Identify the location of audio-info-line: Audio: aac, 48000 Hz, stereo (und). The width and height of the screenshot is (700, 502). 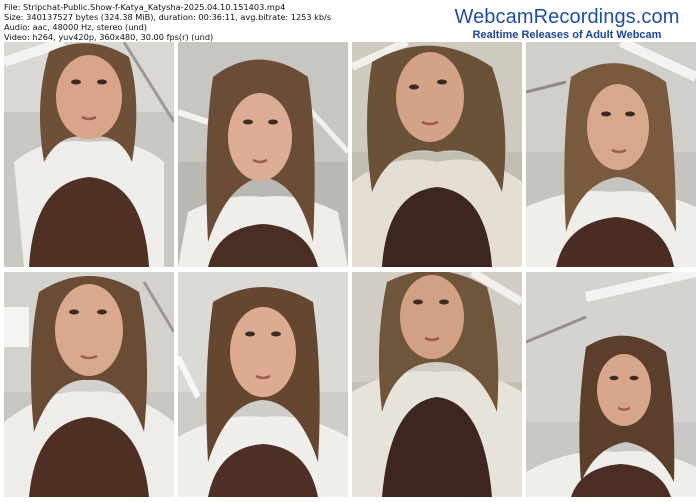
(75, 27).